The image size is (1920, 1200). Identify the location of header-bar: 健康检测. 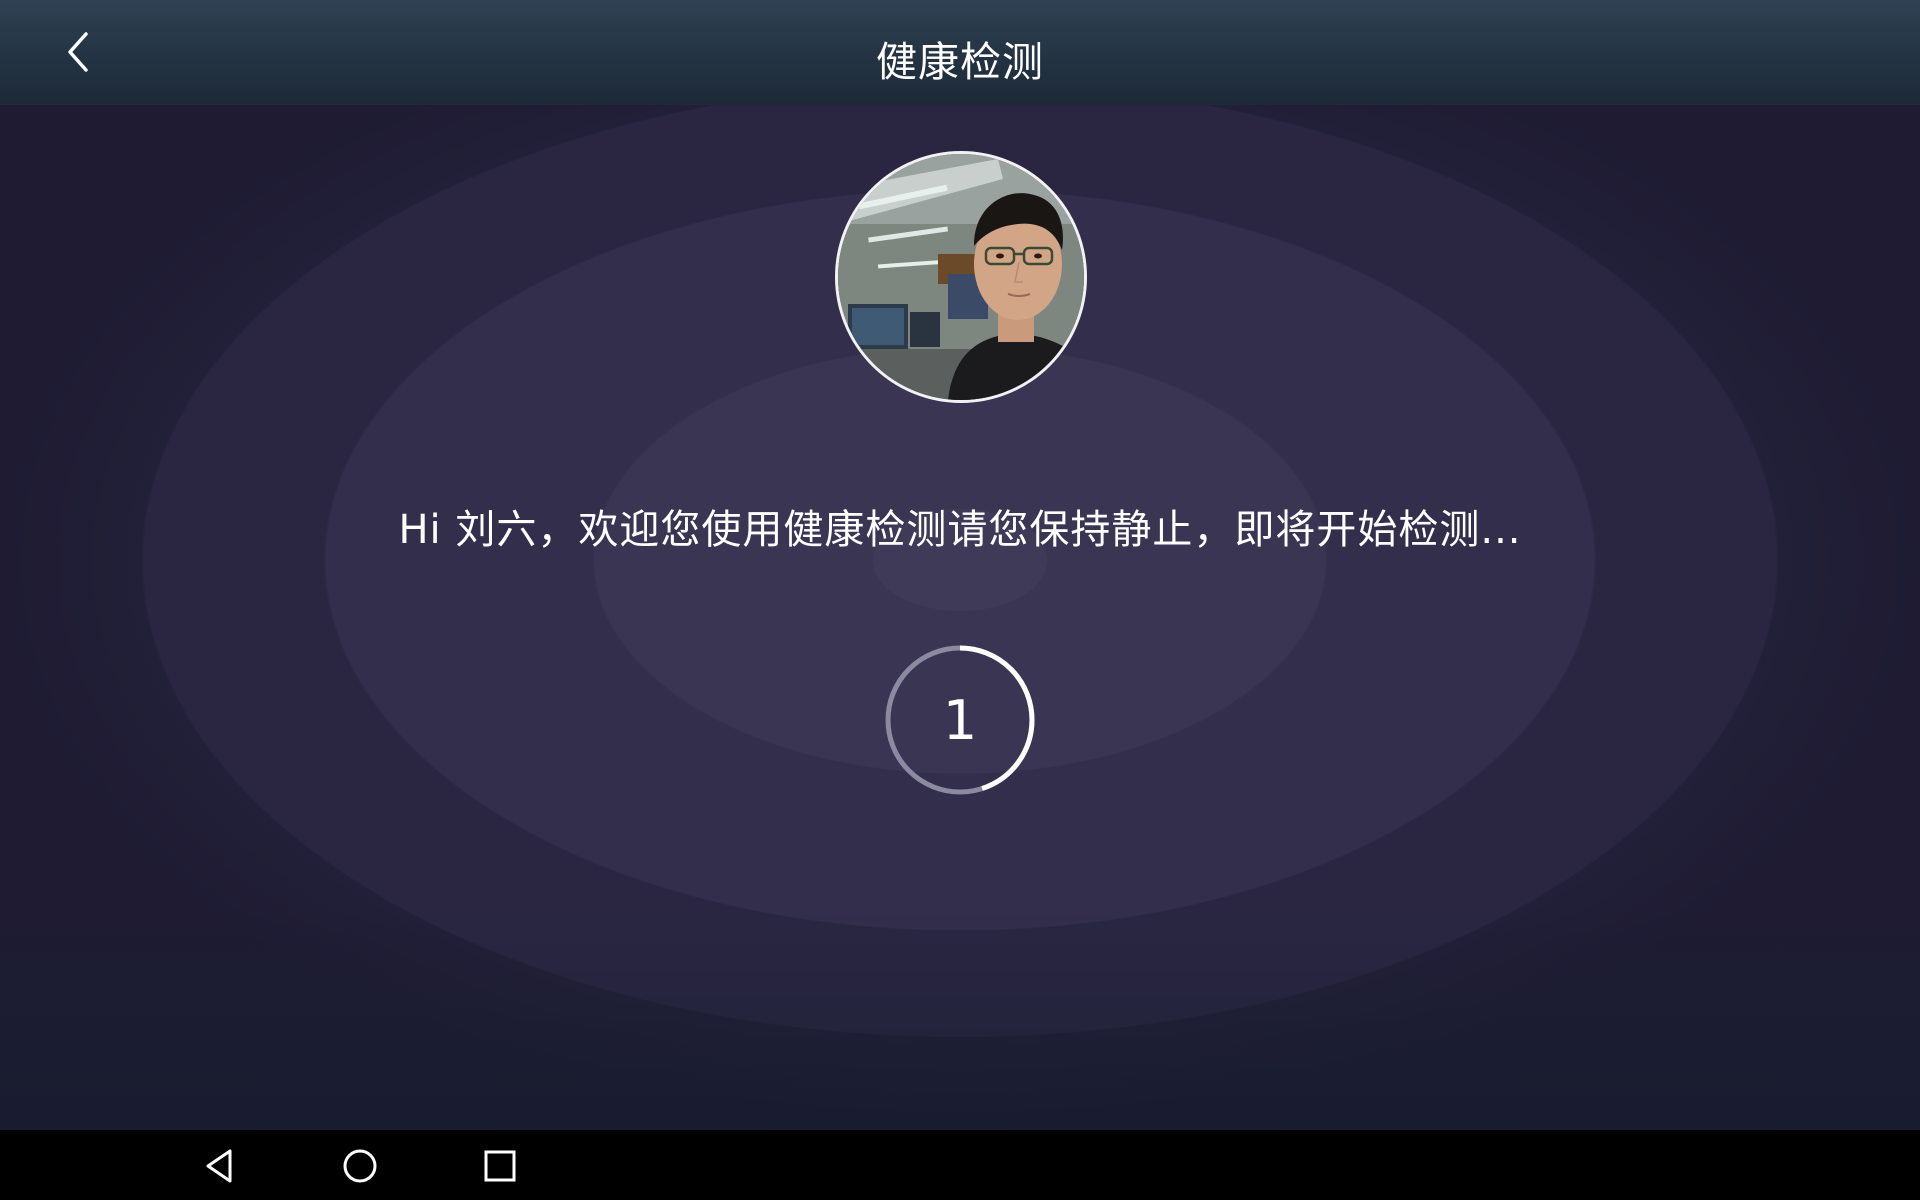
(960, 52).